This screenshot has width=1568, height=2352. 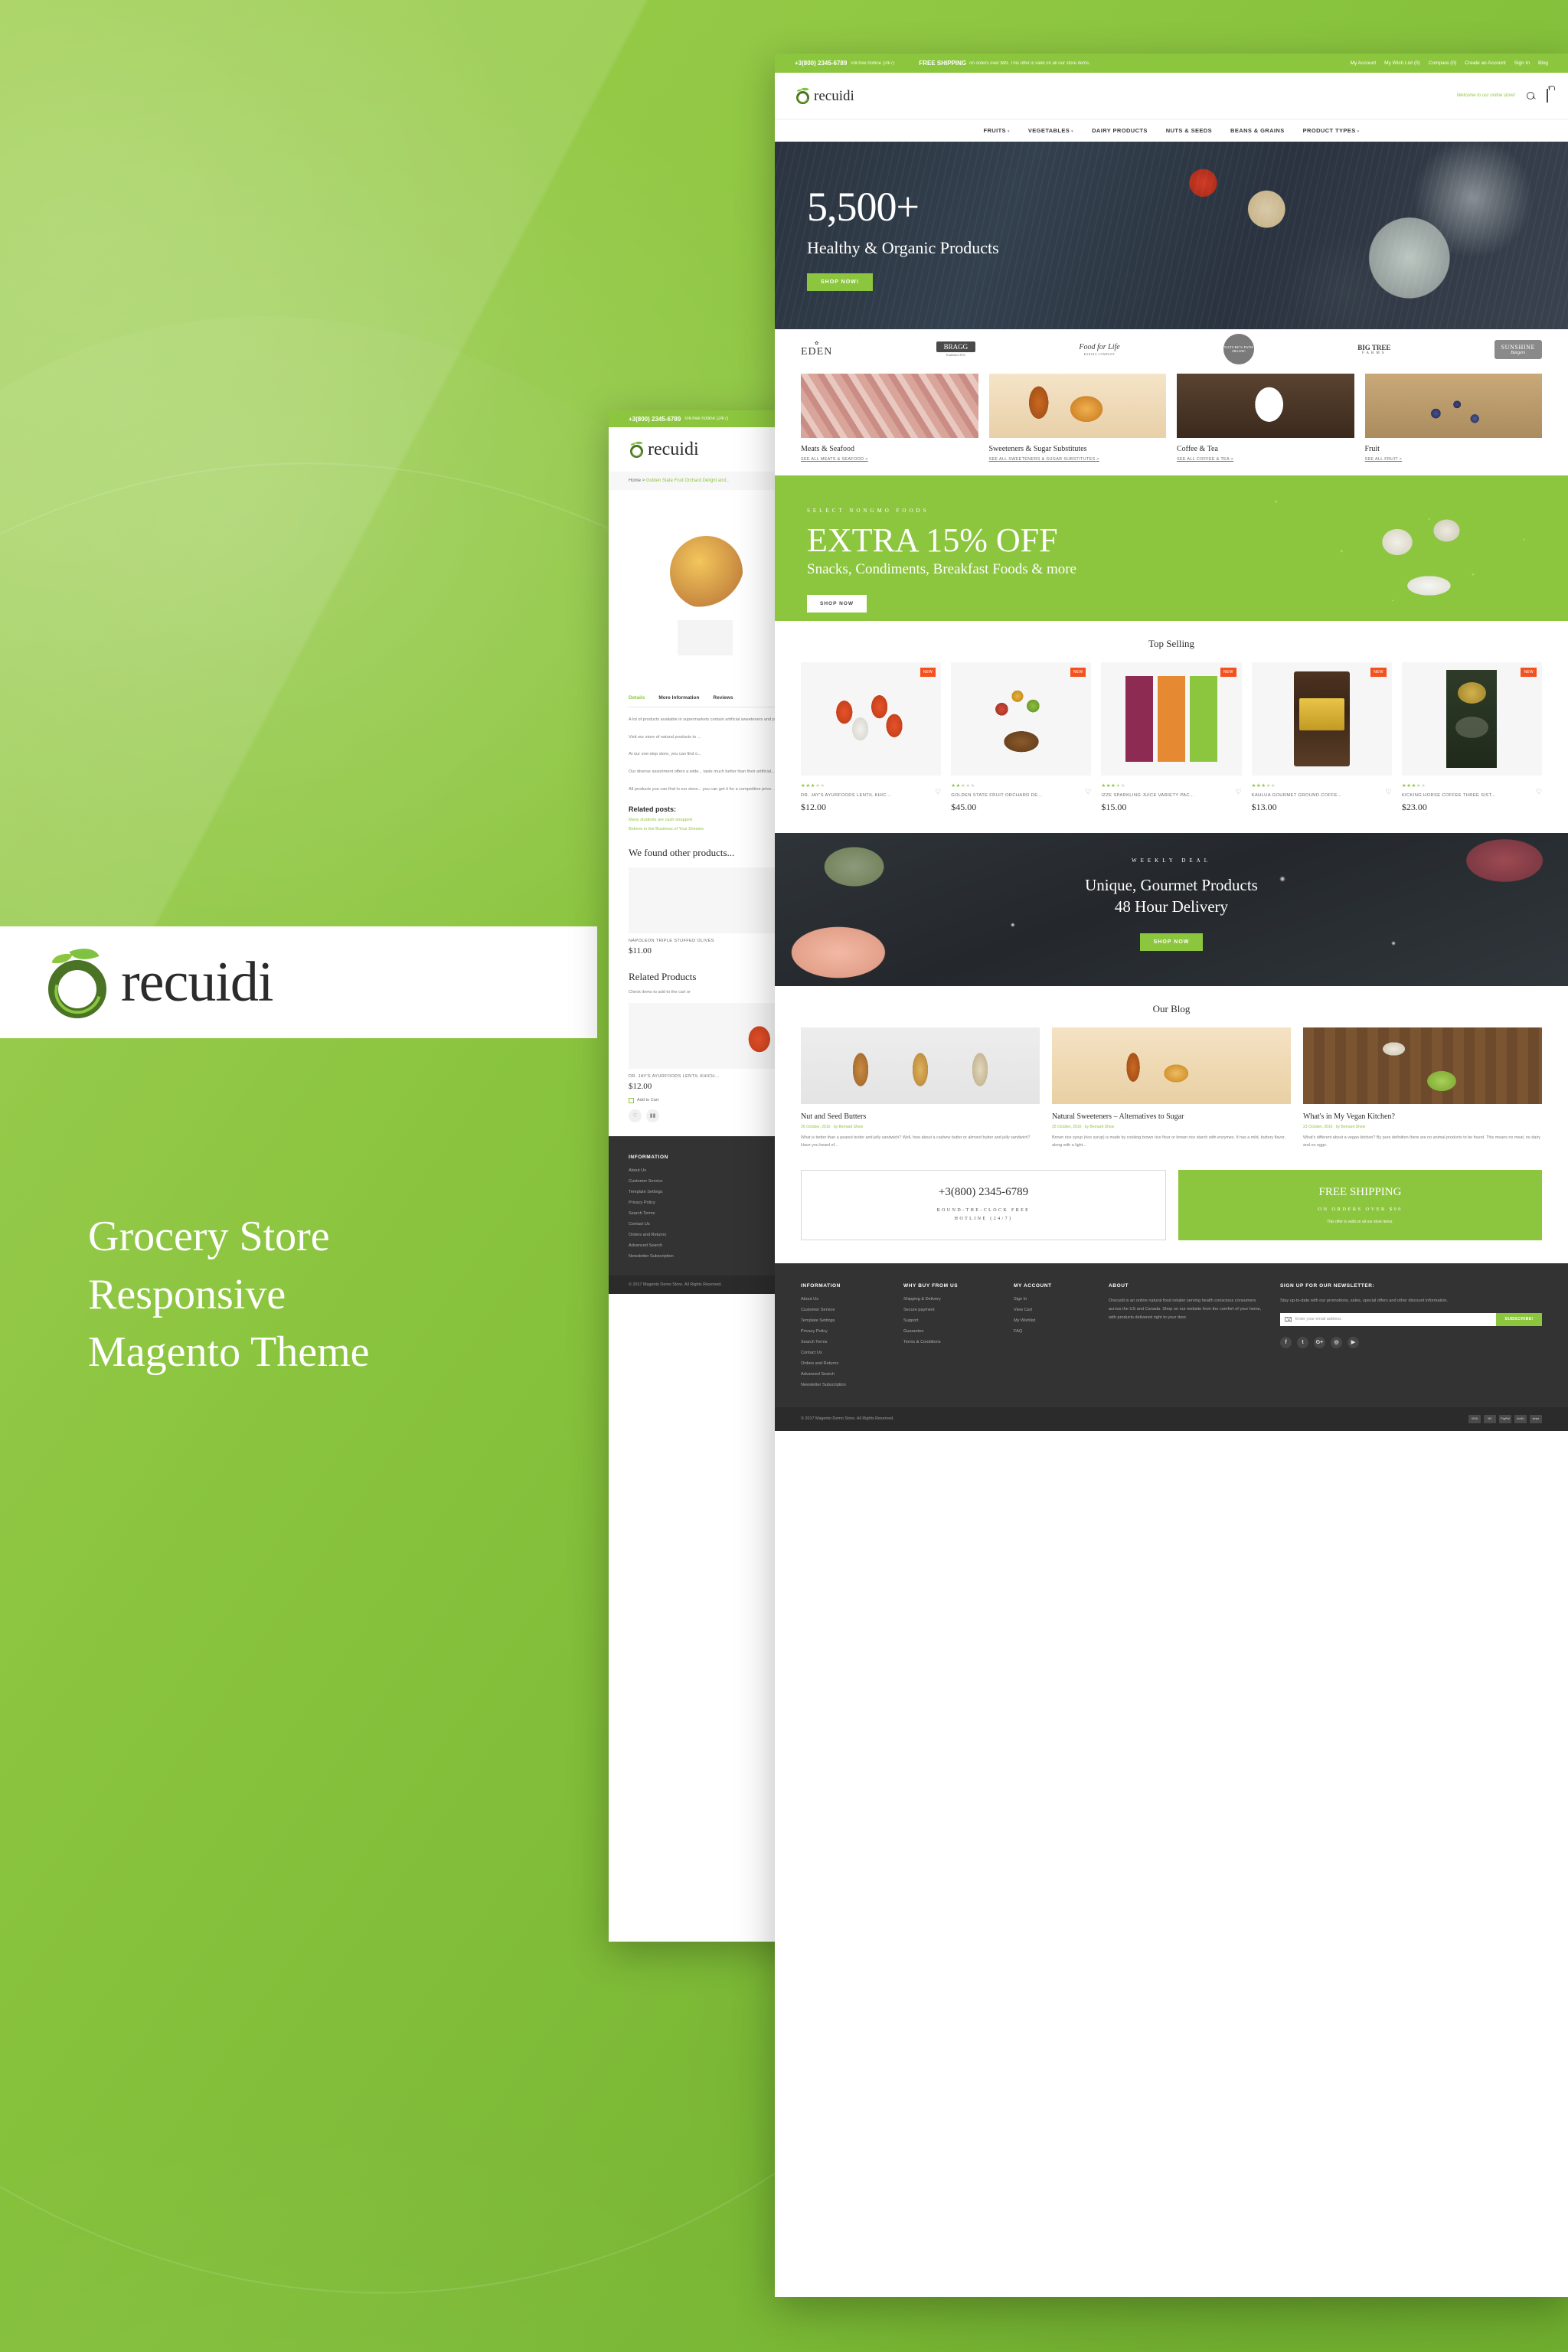 I want to click on topbar-link-sign-in: Sign In, so click(x=1522, y=63).